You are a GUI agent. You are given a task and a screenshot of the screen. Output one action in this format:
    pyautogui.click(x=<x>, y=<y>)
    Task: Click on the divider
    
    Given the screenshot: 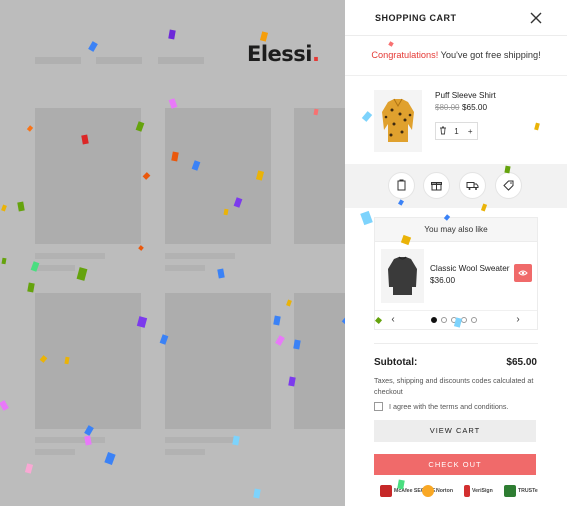 What is the action you would take?
    pyautogui.click(x=456, y=343)
    